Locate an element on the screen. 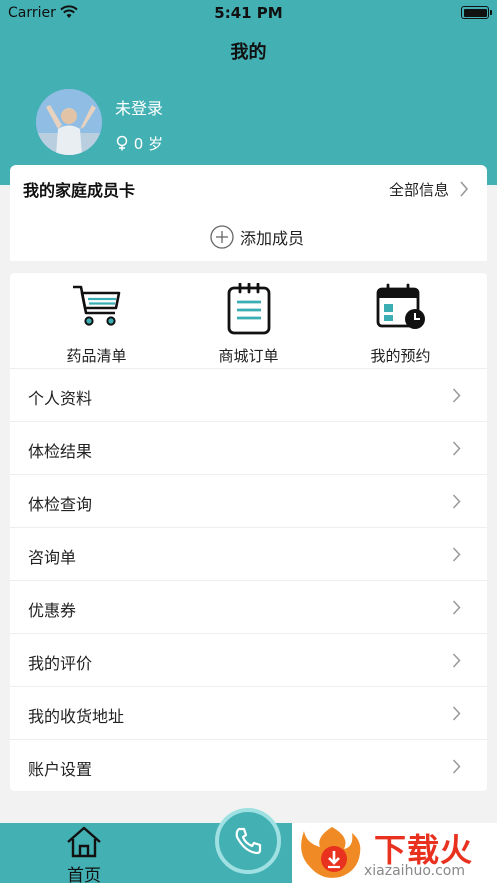  watermark-logo: 下载火 xiazaihuo.com is located at coordinates (394, 853).